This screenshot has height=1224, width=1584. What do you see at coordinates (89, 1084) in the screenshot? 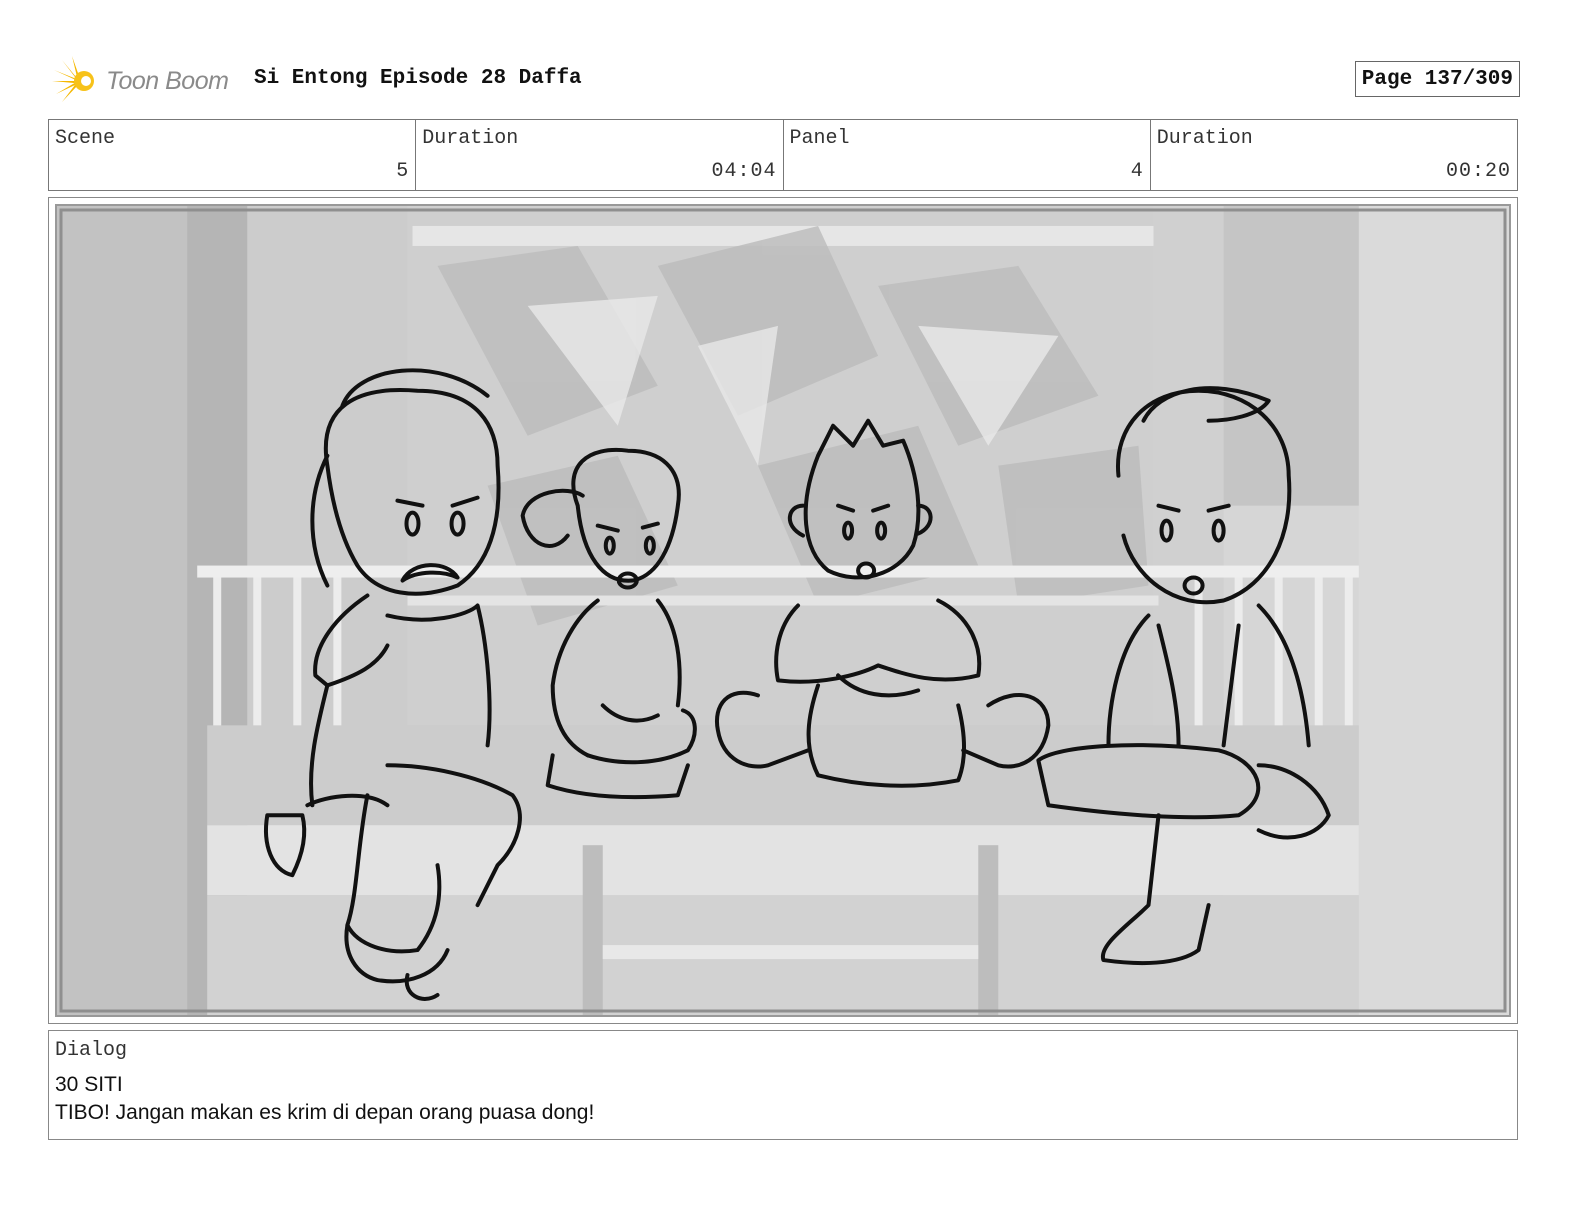
I see `dialog-character: 30 SITI` at bounding box center [89, 1084].